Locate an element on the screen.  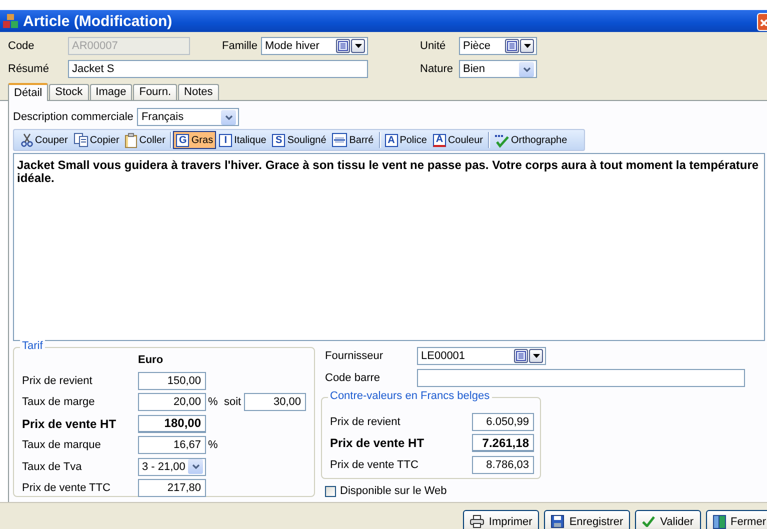
column-heading: Euro is located at coordinates (151, 361).